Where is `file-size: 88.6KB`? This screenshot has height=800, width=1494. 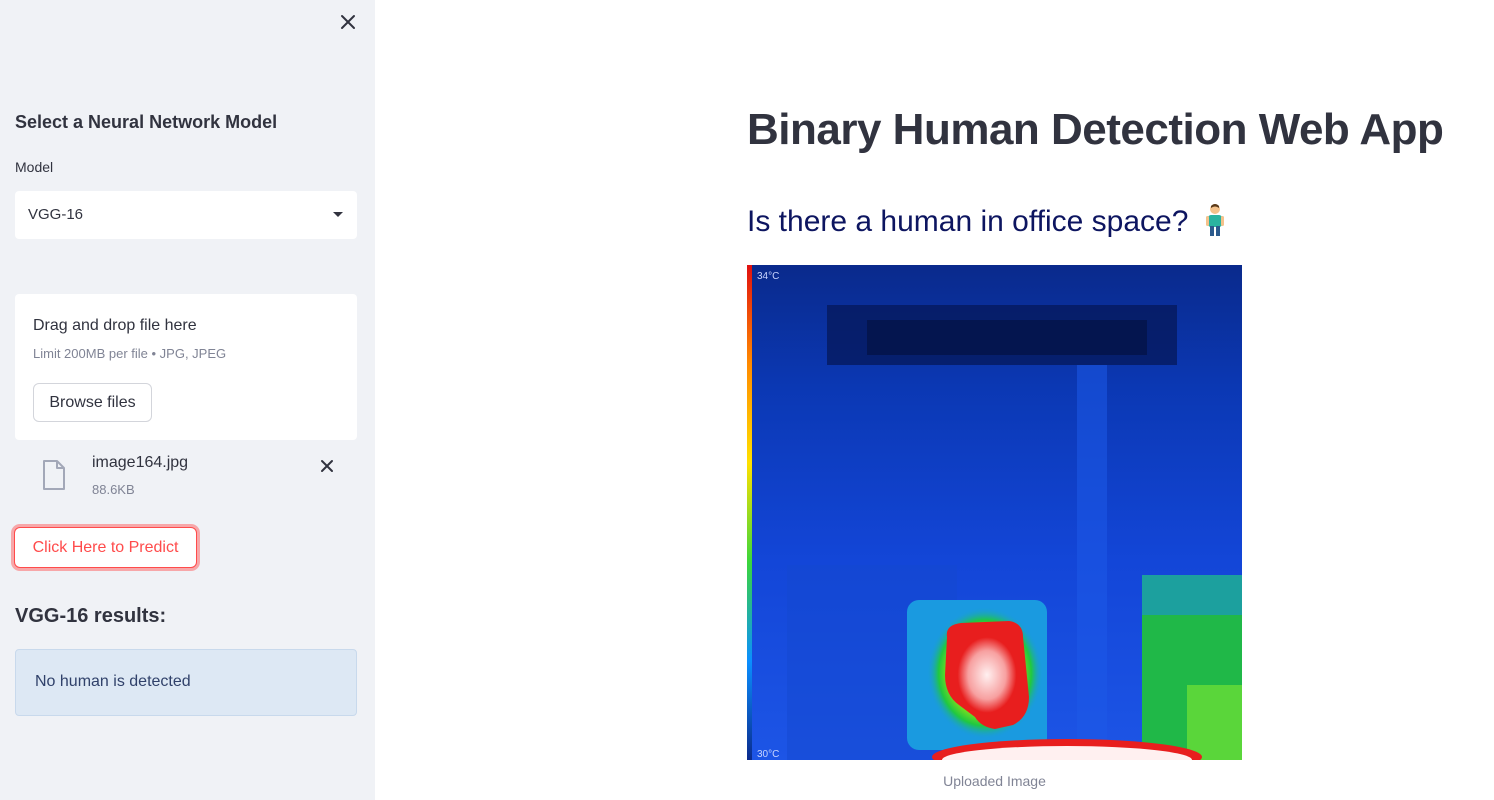
file-size: 88.6KB is located at coordinates (113, 489).